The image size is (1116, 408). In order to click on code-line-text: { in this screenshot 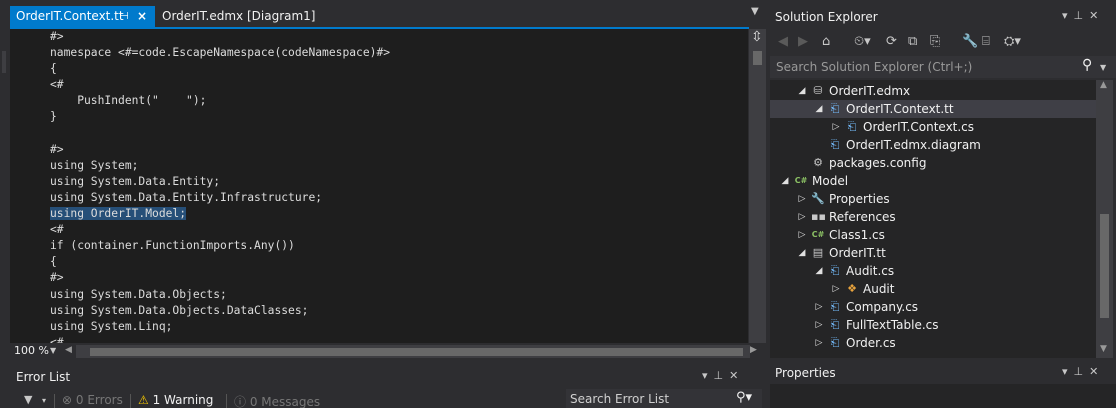, I will do `click(53, 262)`.